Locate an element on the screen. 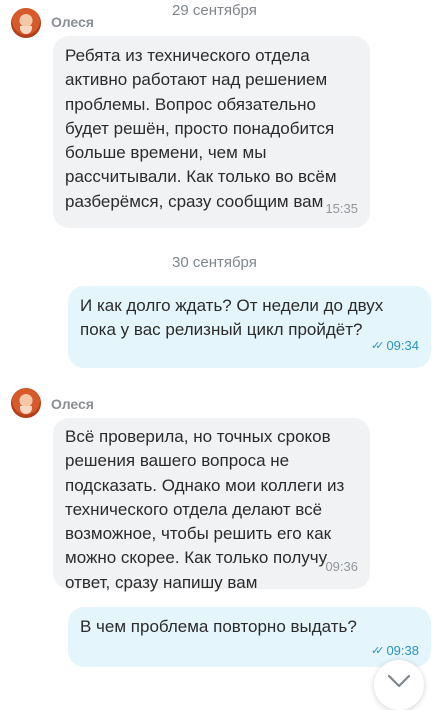 The width and height of the screenshot is (432, 710). message-time: 09:36 is located at coordinates (341, 566).